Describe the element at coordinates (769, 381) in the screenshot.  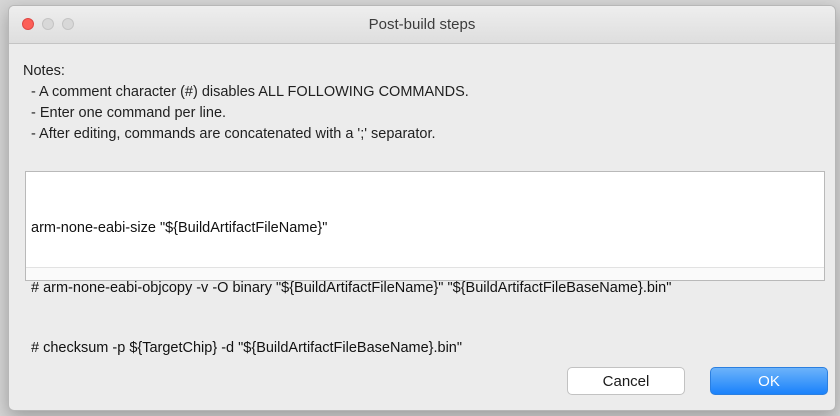
I see `ok-button: OK` at that location.